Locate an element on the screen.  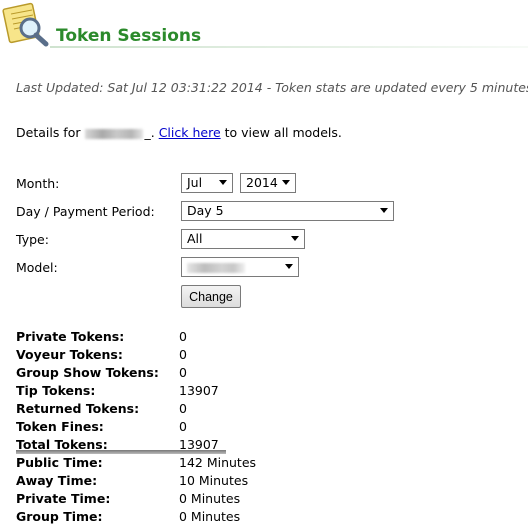
view-all-models-link: Click here is located at coordinates (190, 132).